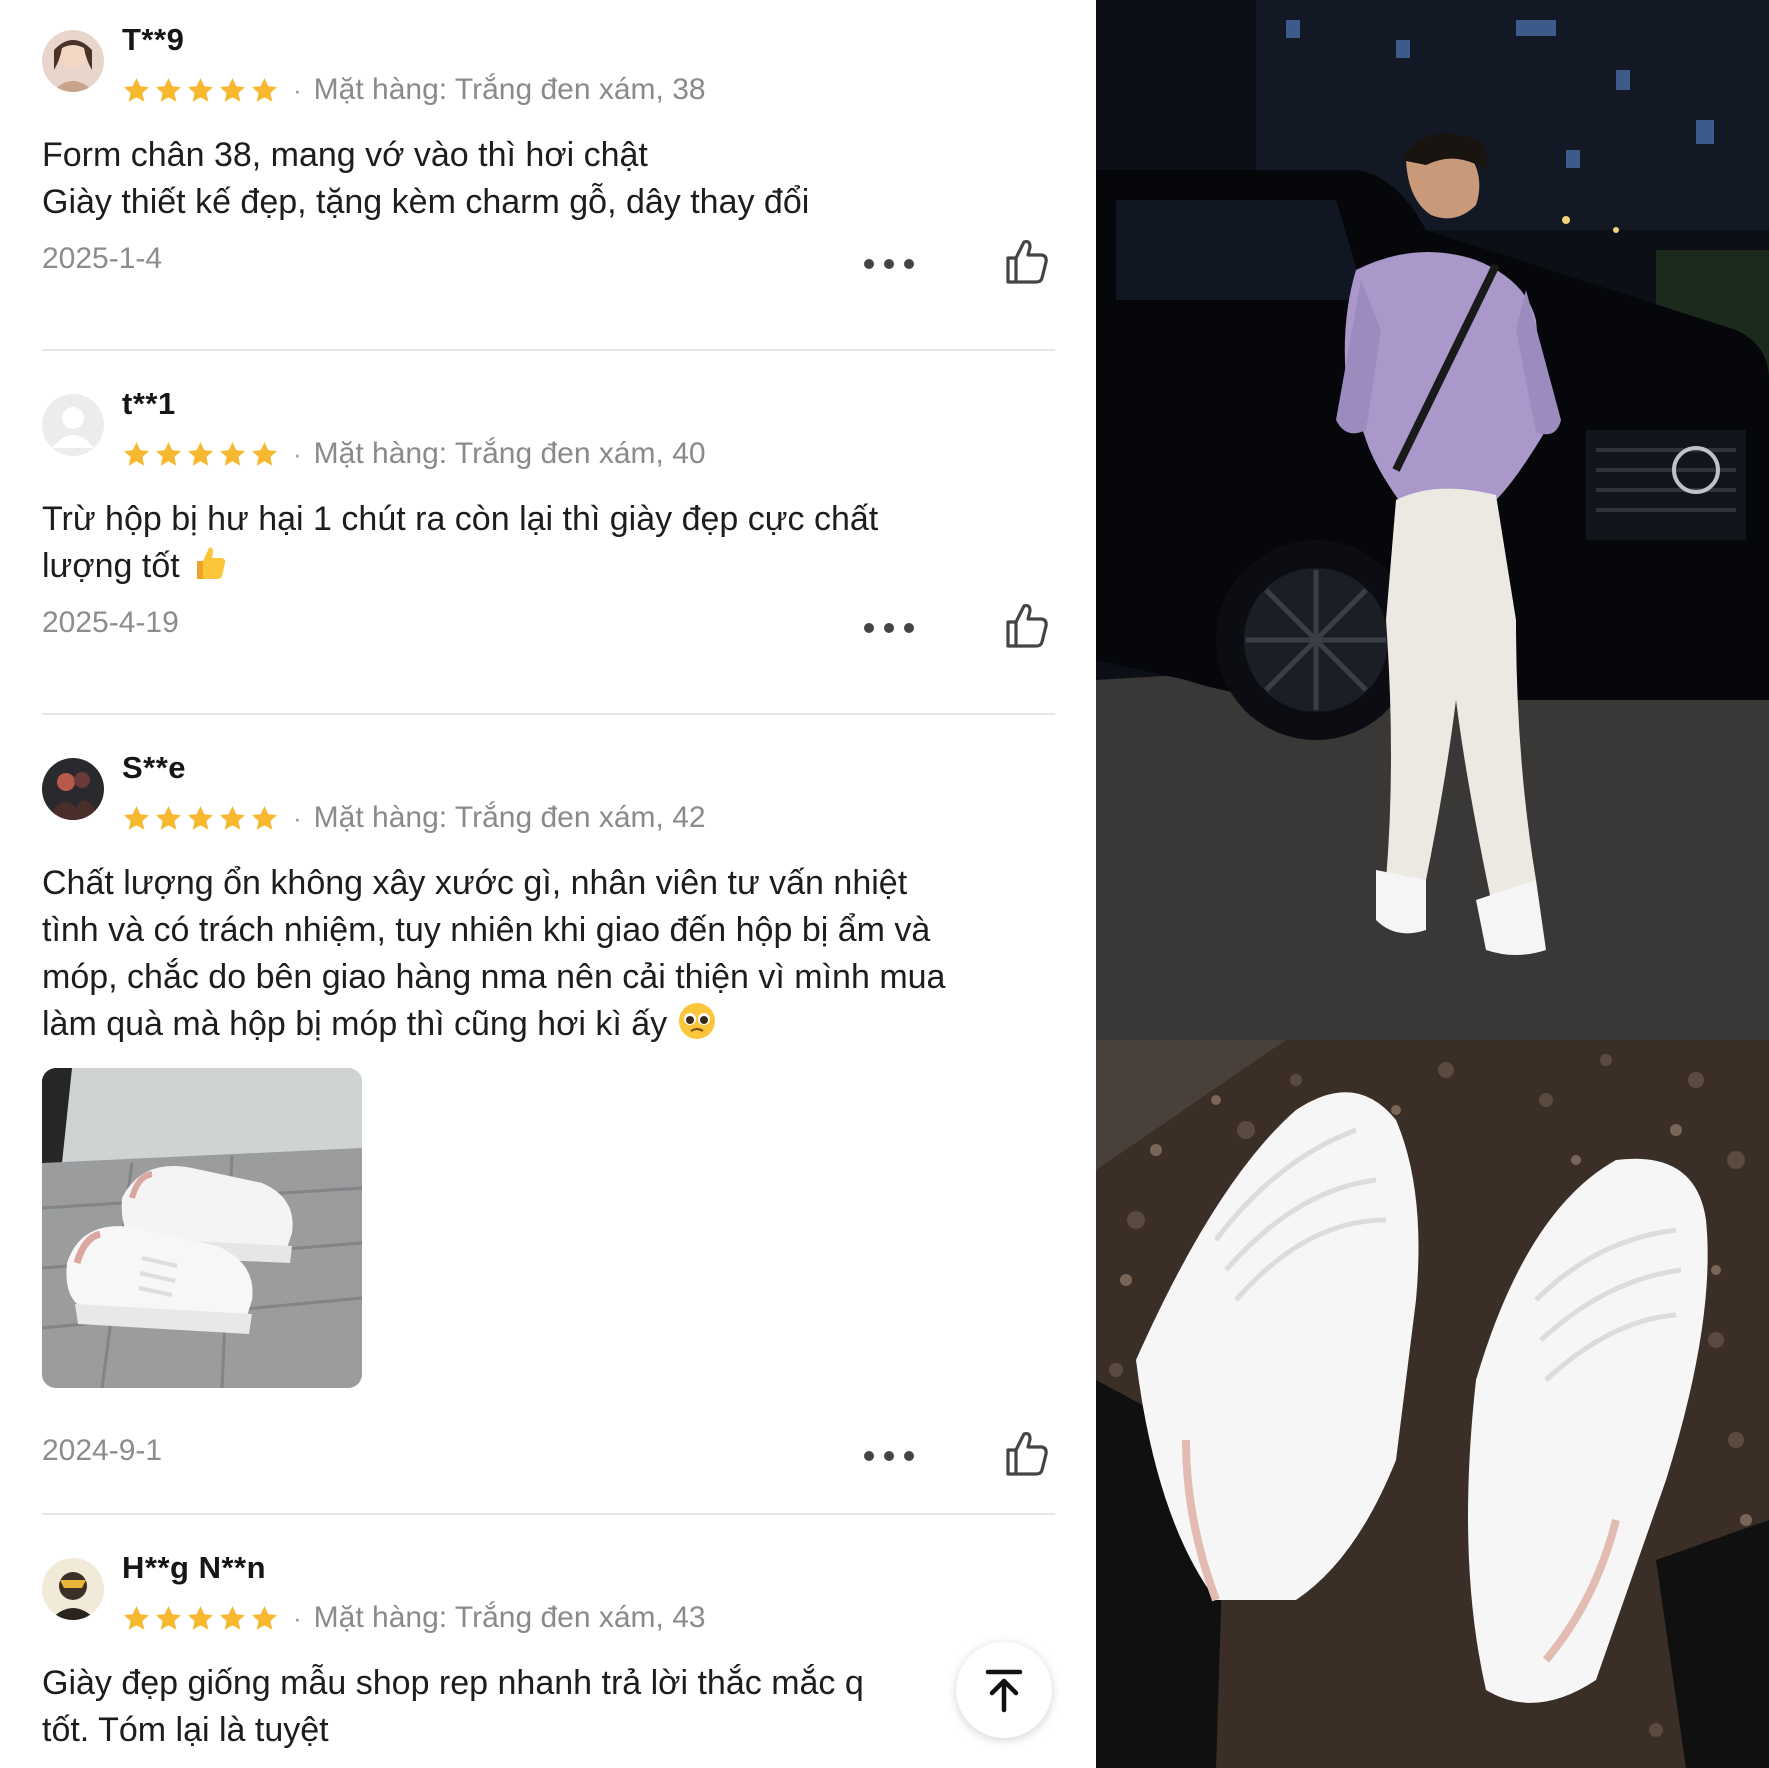  I want to click on reviewer-name: t**1, so click(149, 403).